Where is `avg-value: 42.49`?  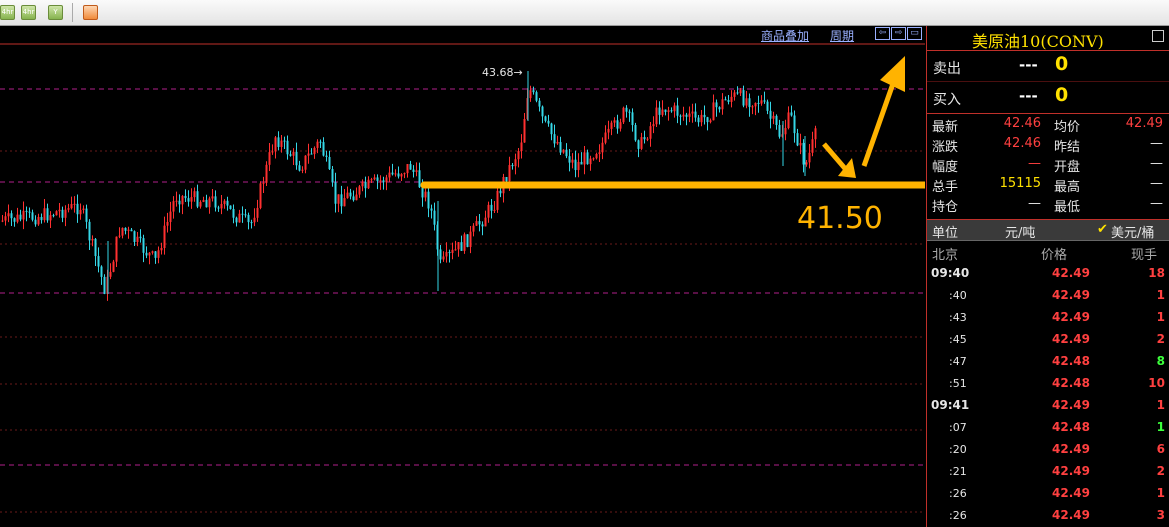
avg-value: 42.49 is located at coordinates (1144, 123).